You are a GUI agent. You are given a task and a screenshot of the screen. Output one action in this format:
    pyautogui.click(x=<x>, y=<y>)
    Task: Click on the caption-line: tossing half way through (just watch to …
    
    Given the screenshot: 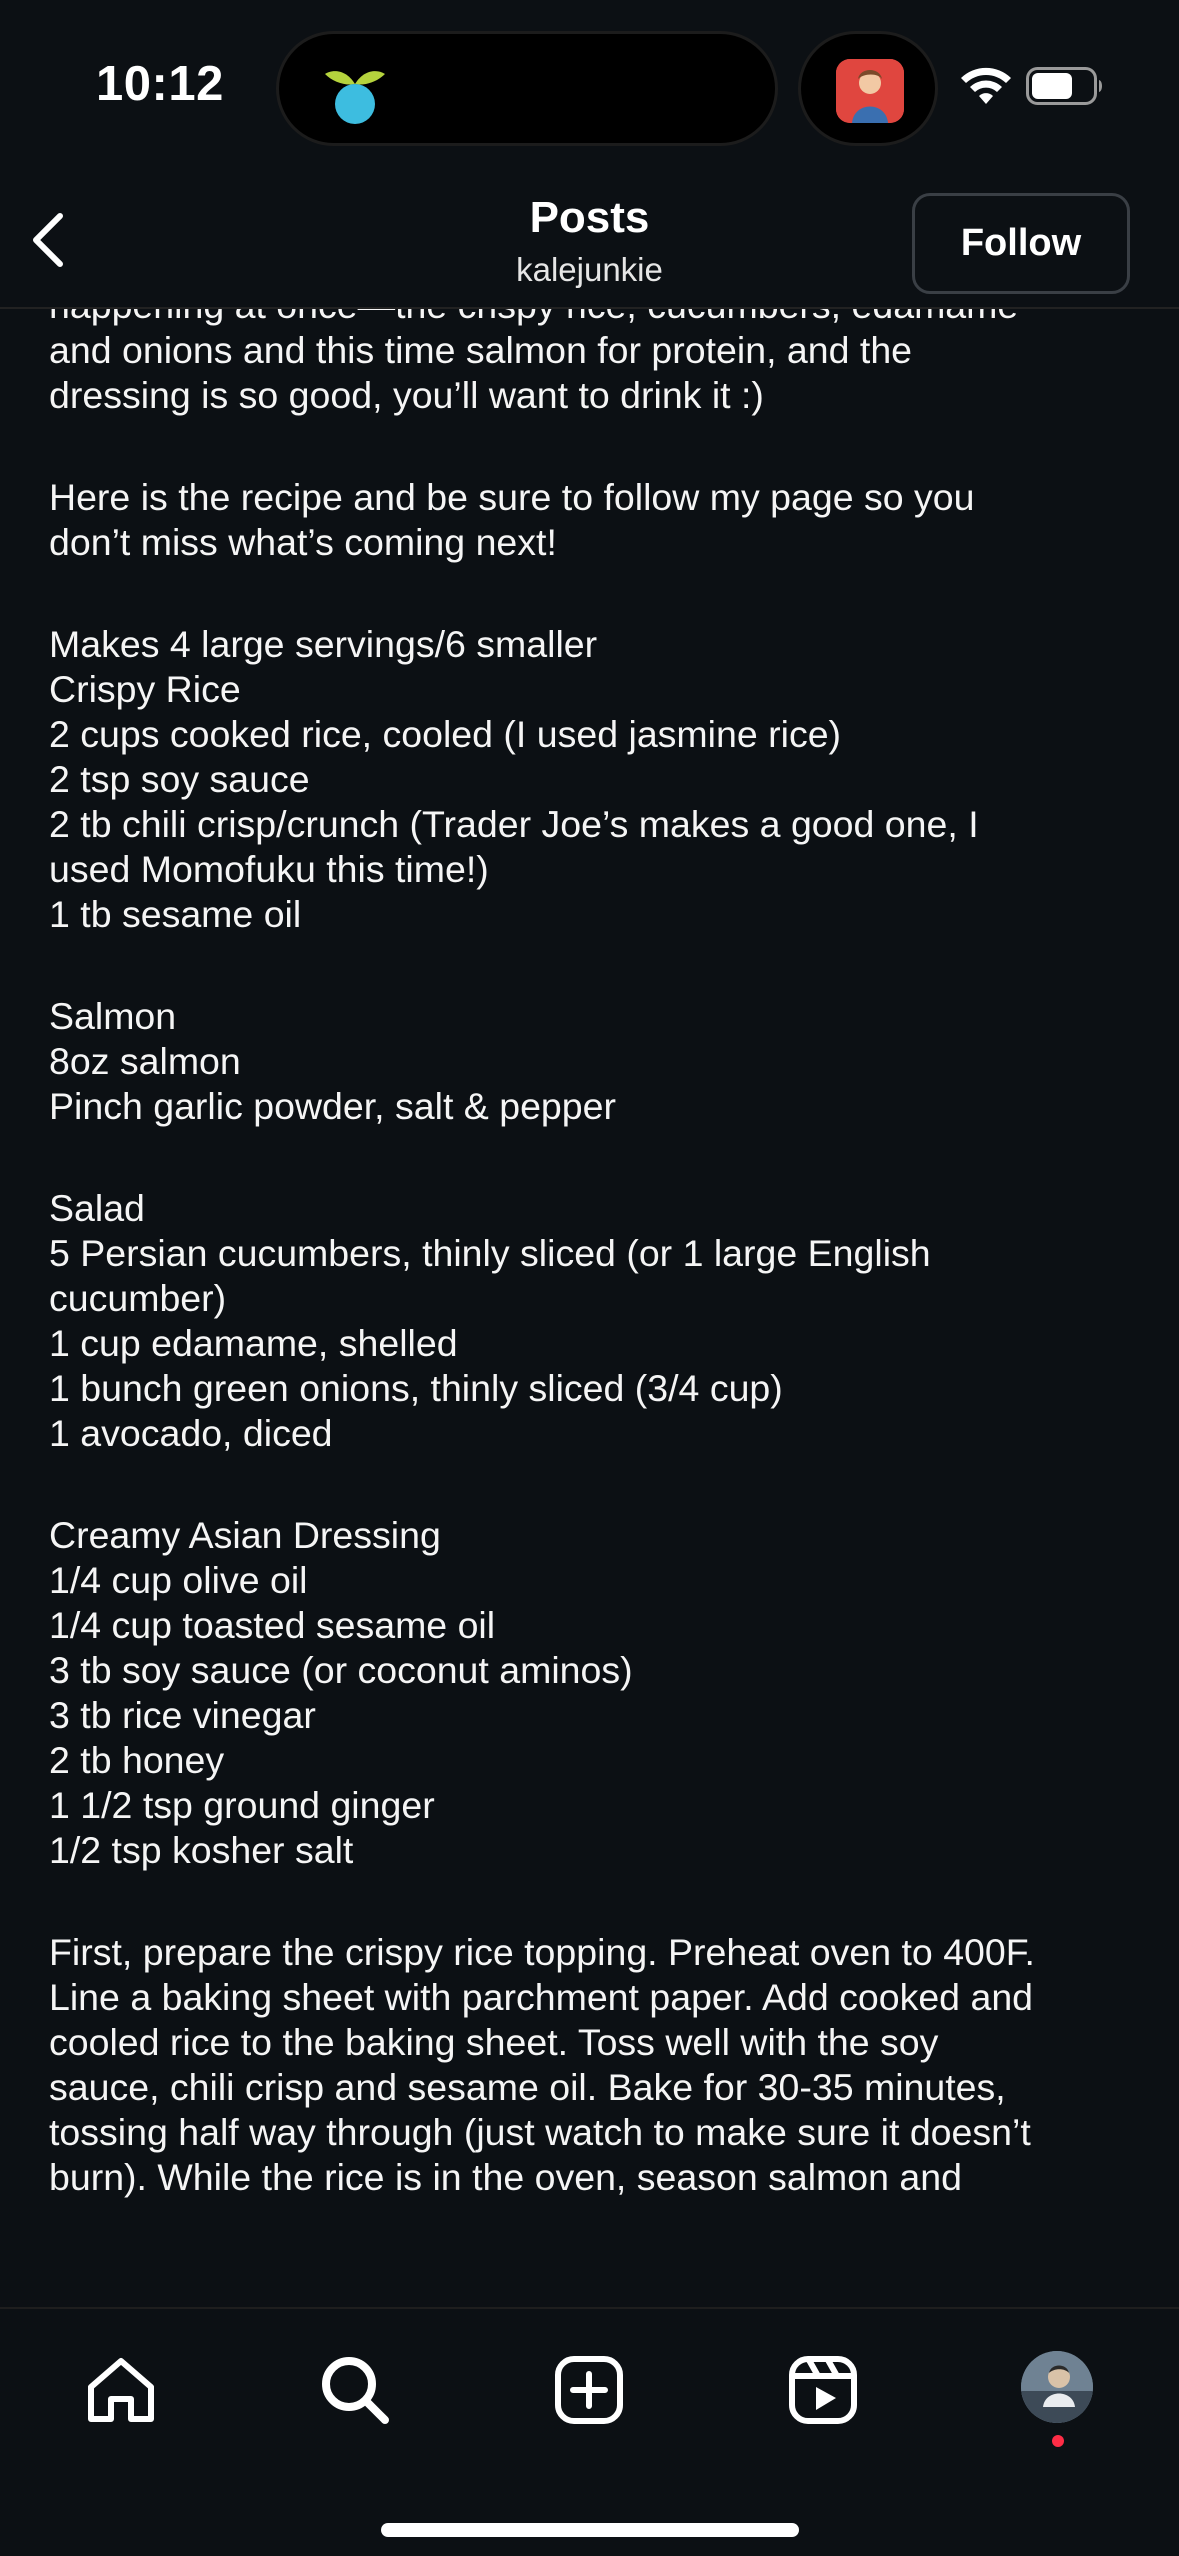 What is the action you would take?
    pyautogui.click(x=540, y=2132)
    